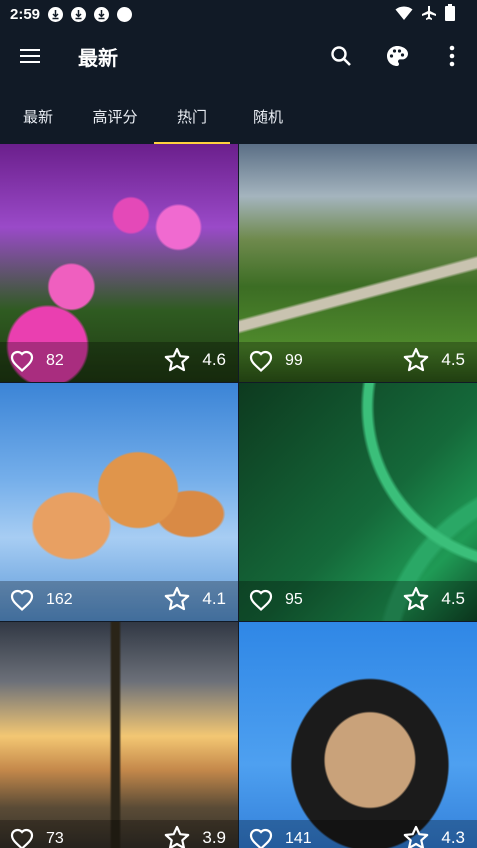 The image size is (477, 848). Describe the element at coordinates (450, 12) in the screenshot. I see `battery-icon` at that location.